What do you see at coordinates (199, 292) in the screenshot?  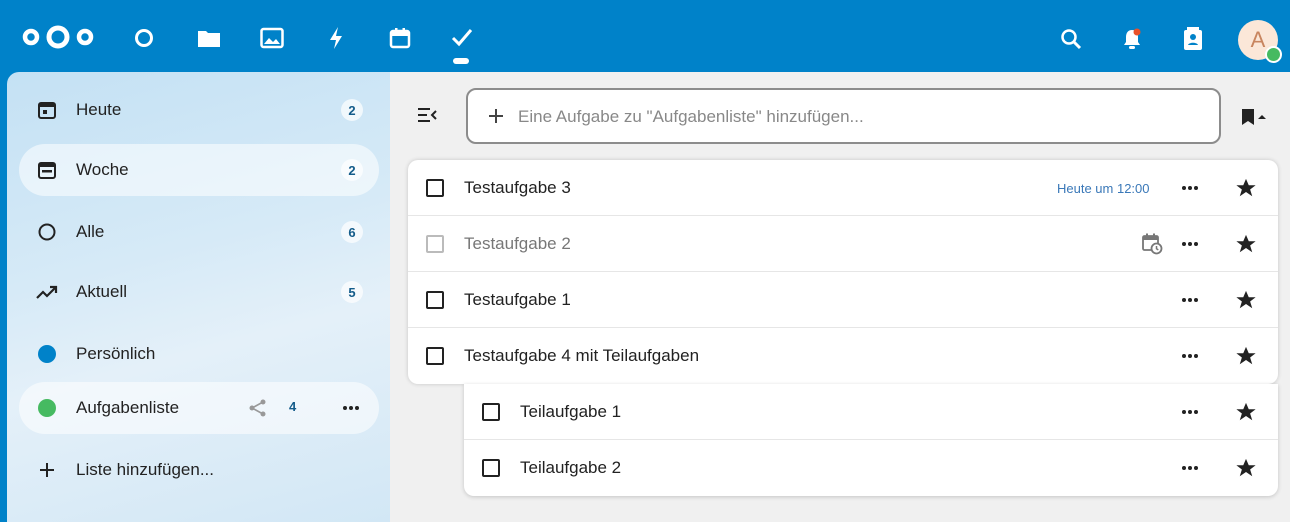 I see `sidebar-item-aktuell: Aktuell 5` at bounding box center [199, 292].